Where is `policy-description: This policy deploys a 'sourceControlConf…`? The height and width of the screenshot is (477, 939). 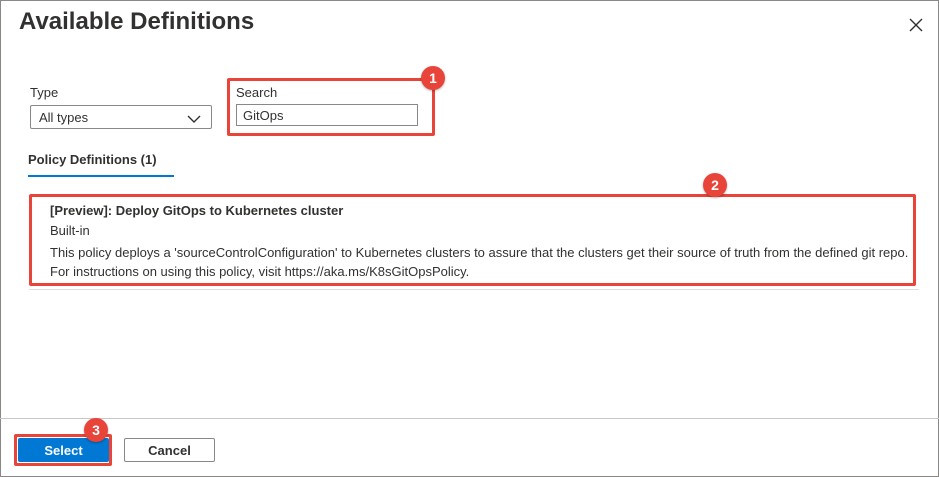
policy-description: This policy deploys a 'sourceControlConf… is located at coordinates (479, 262).